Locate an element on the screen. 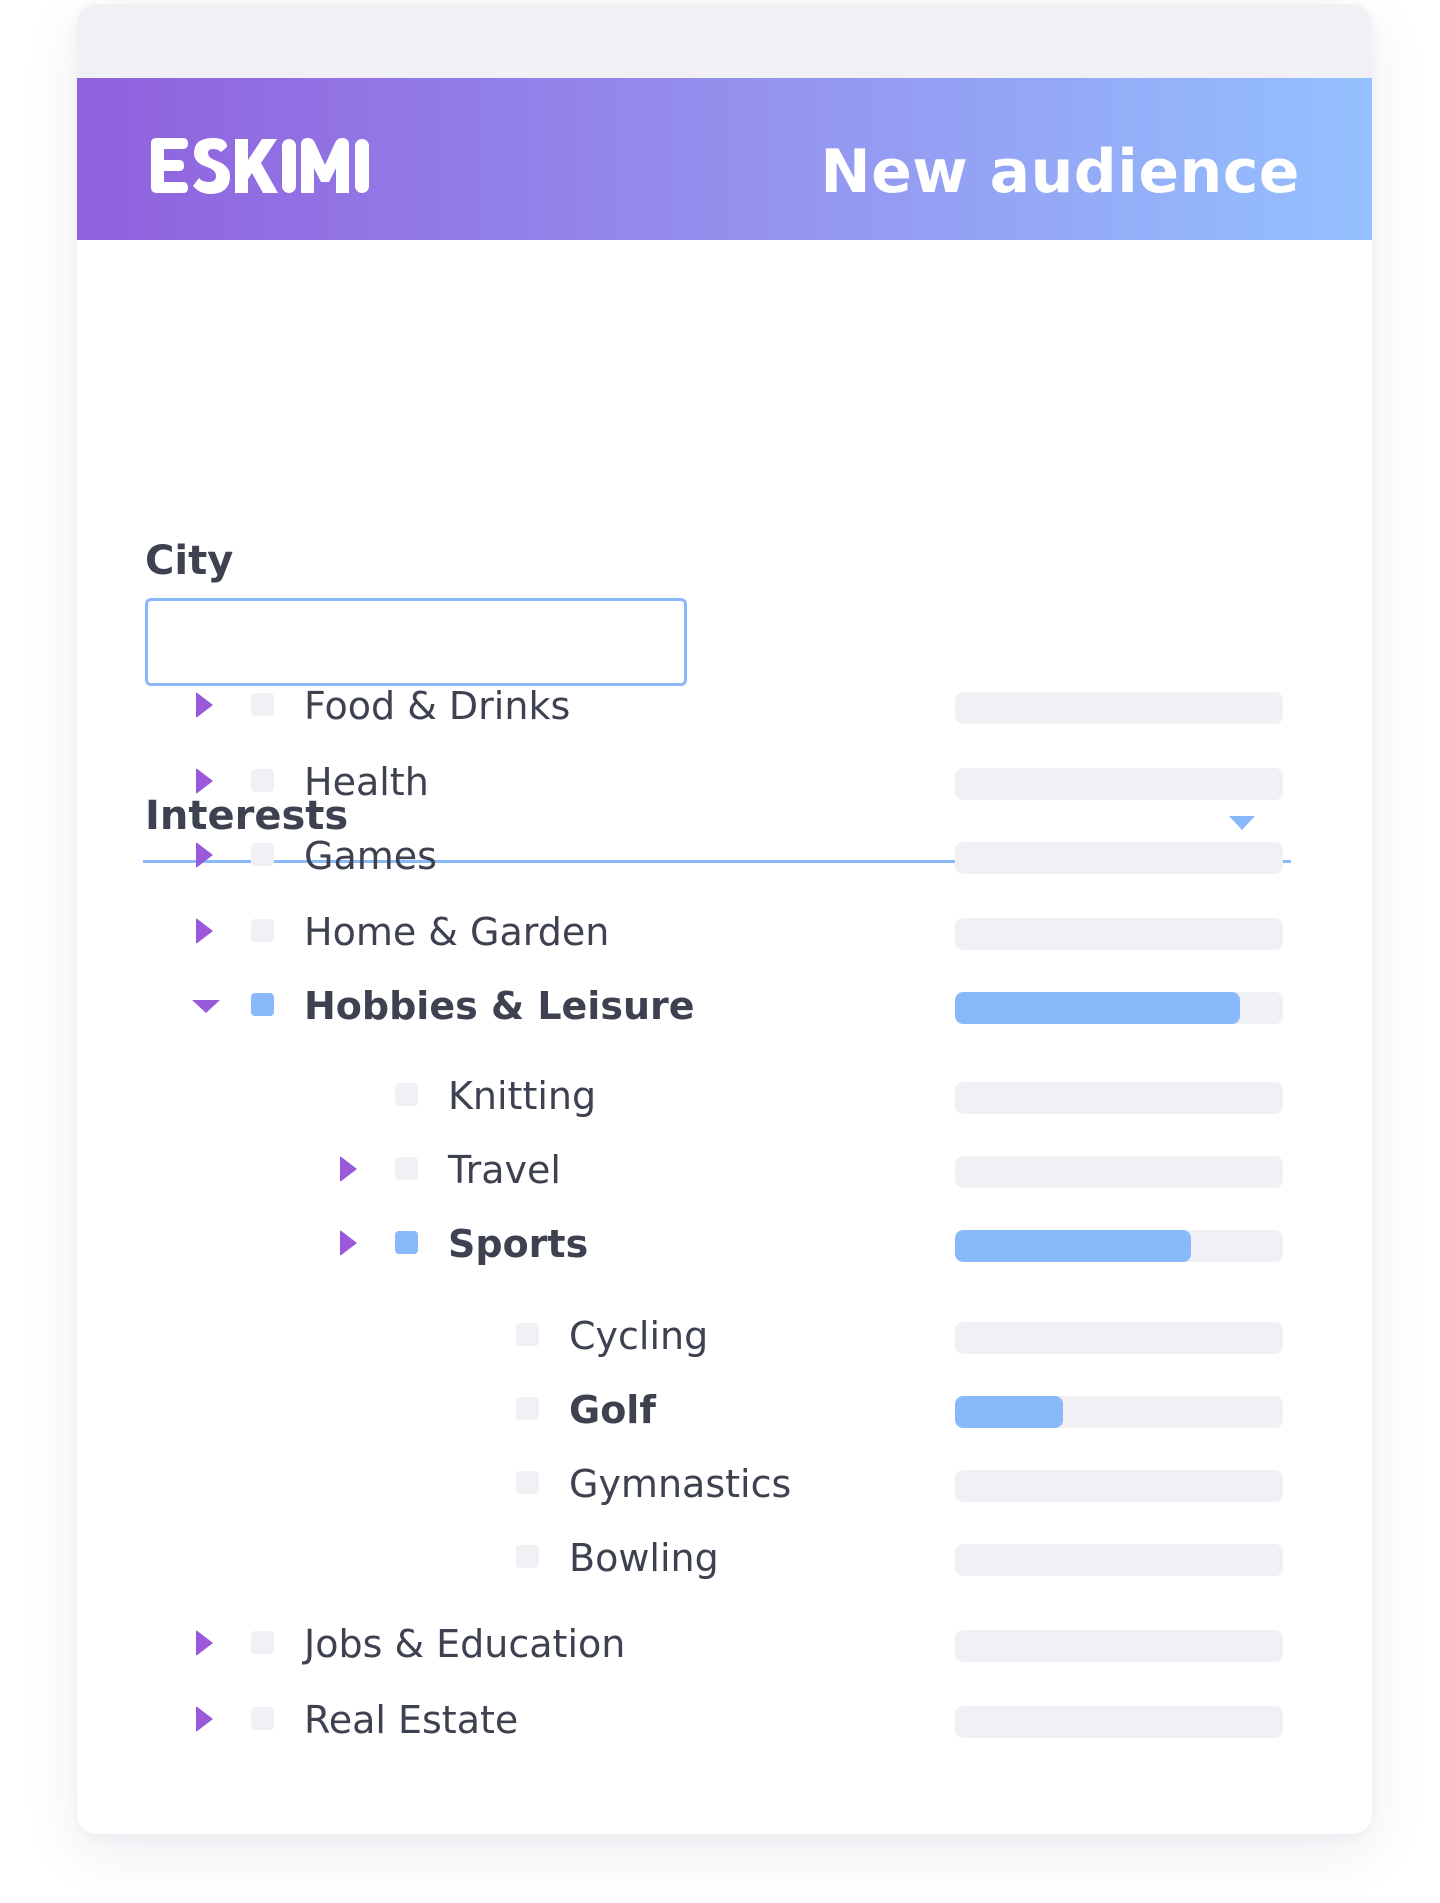 Image resolution: width=1440 pixels, height=1903 pixels. interest-label: Jobs & Education is located at coordinates (465, 1644).